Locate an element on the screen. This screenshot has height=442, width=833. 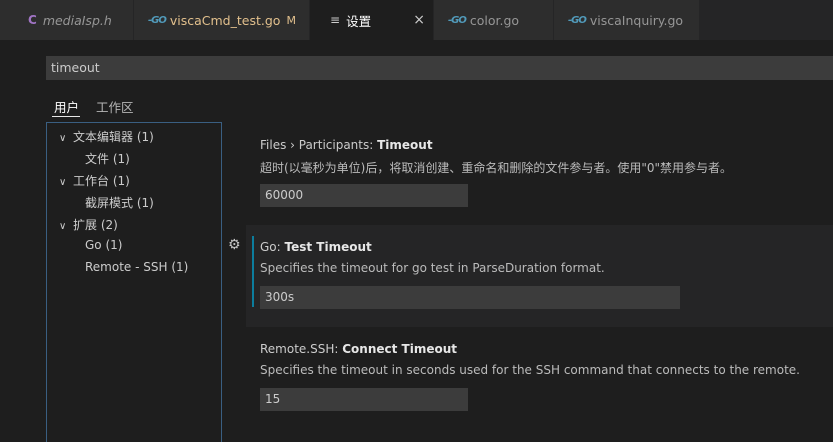
tab-label: 设置 is located at coordinates (359, 21).